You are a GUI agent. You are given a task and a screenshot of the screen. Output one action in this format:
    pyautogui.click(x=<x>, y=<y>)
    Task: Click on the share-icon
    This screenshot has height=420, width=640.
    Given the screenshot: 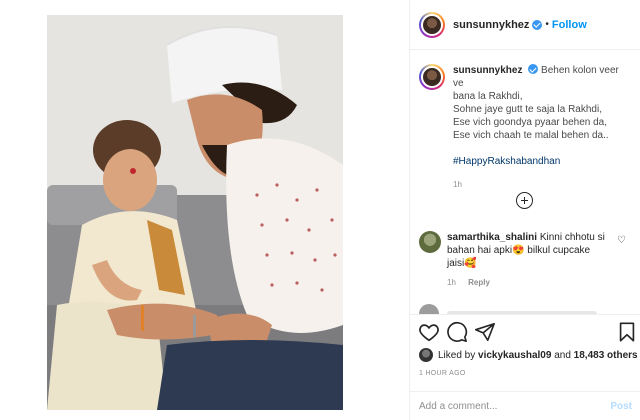 What is the action you would take?
    pyautogui.click(x=485, y=332)
    